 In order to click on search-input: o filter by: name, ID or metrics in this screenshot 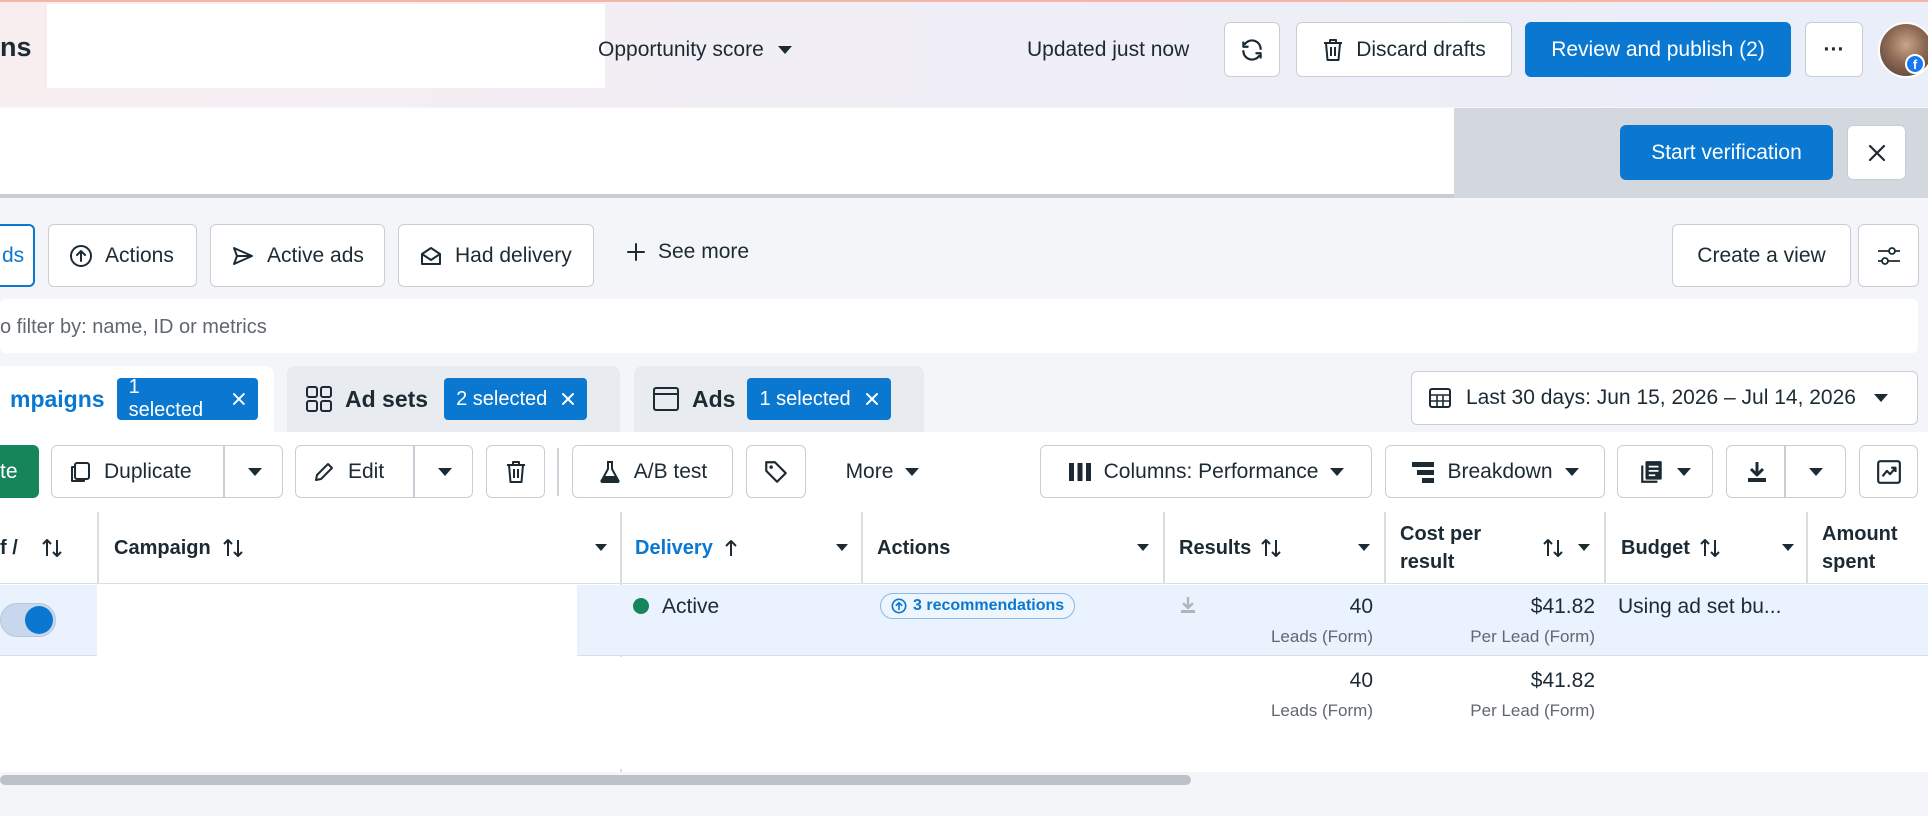, I will do `click(959, 326)`.